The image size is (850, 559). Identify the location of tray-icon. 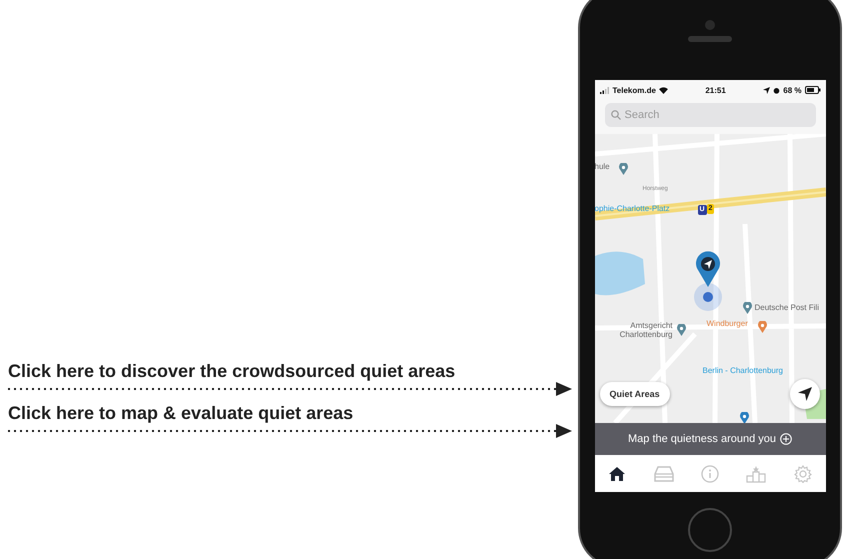
(664, 474).